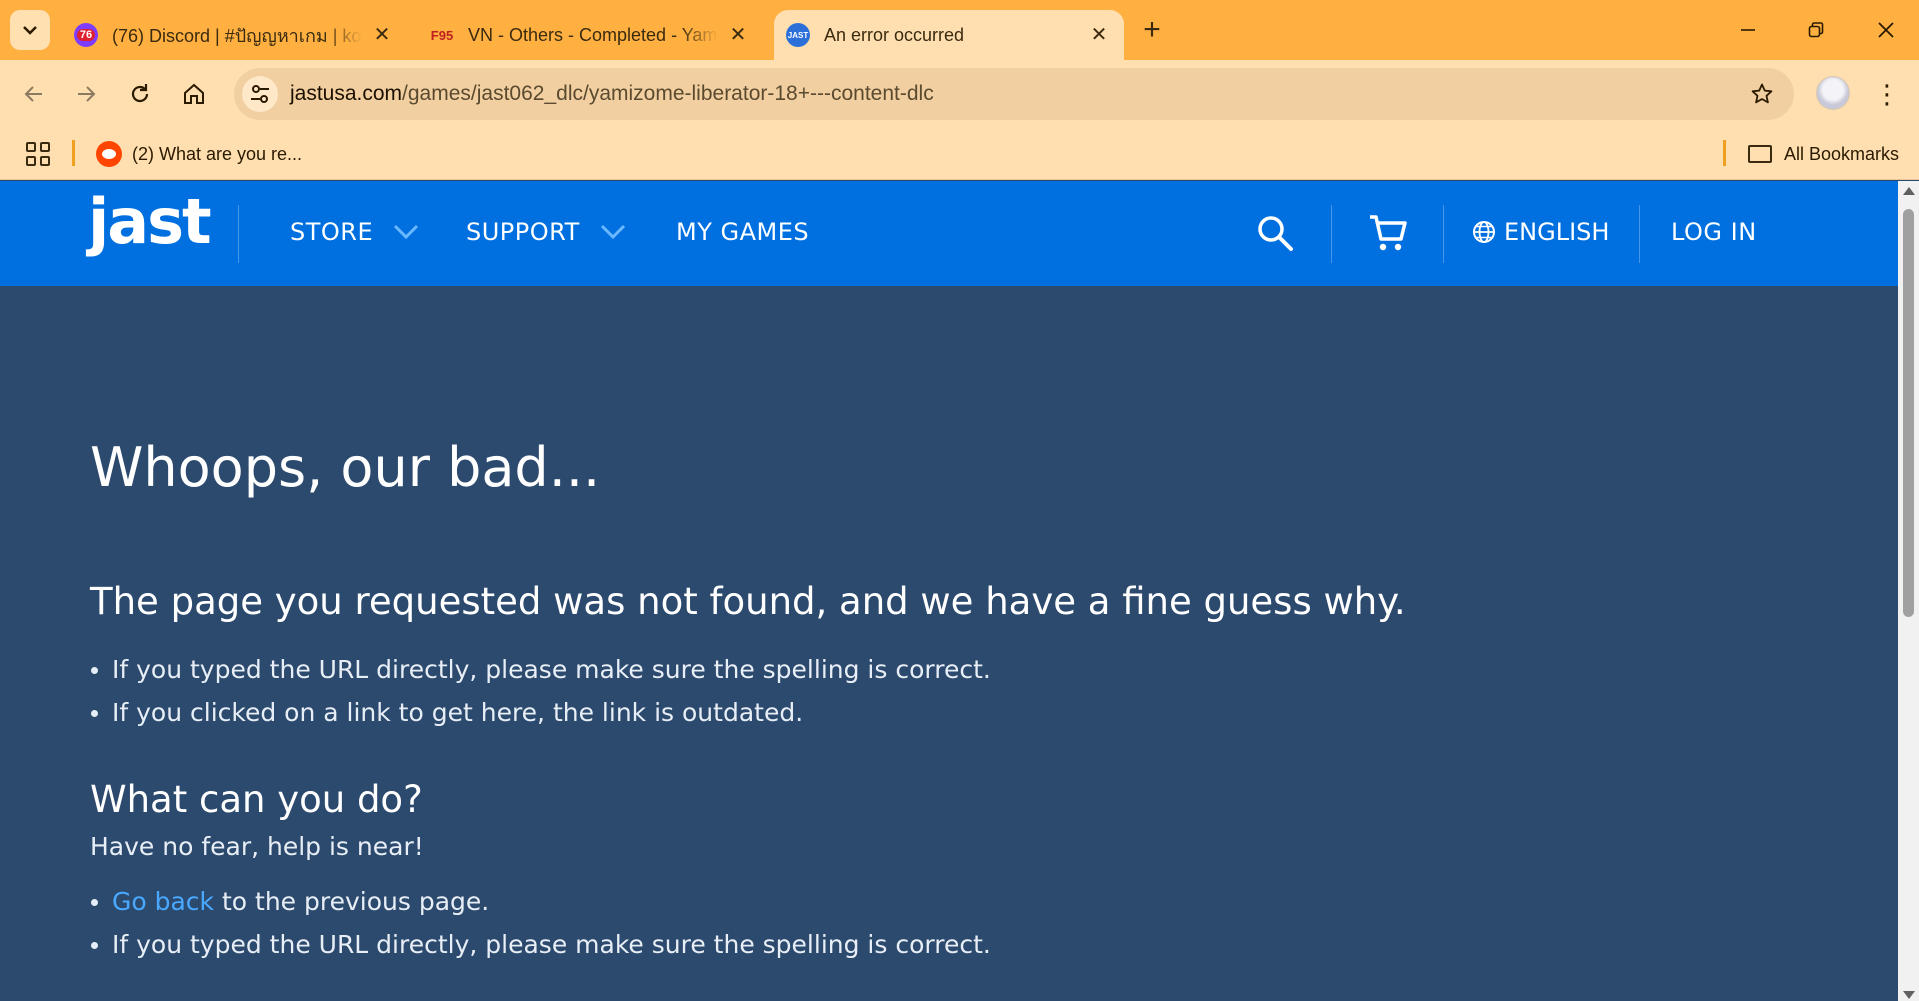 Image resolution: width=1919 pixels, height=1001 pixels. I want to click on forward-button, so click(86, 94).